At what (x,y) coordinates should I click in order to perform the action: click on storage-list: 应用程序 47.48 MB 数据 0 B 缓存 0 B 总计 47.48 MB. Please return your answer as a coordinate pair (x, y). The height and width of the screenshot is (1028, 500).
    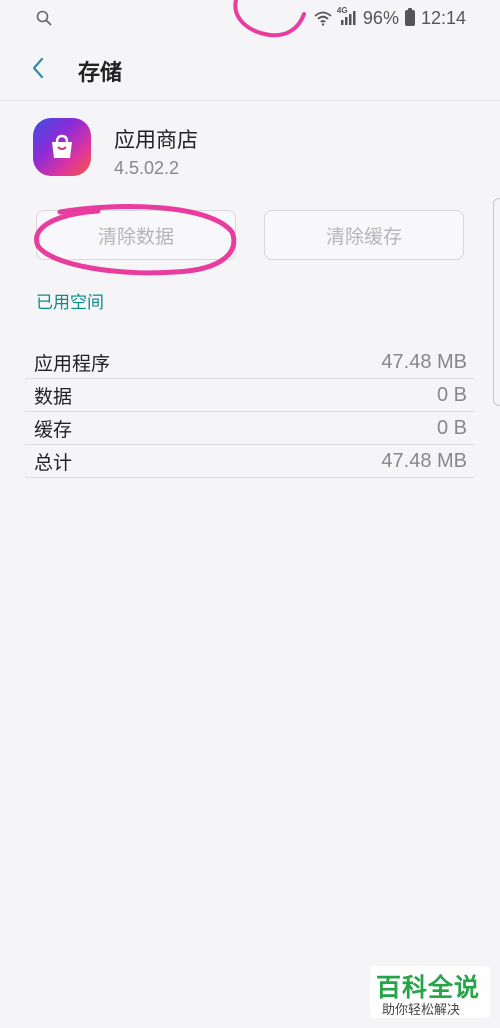
    Looking at the image, I should click on (250, 412).